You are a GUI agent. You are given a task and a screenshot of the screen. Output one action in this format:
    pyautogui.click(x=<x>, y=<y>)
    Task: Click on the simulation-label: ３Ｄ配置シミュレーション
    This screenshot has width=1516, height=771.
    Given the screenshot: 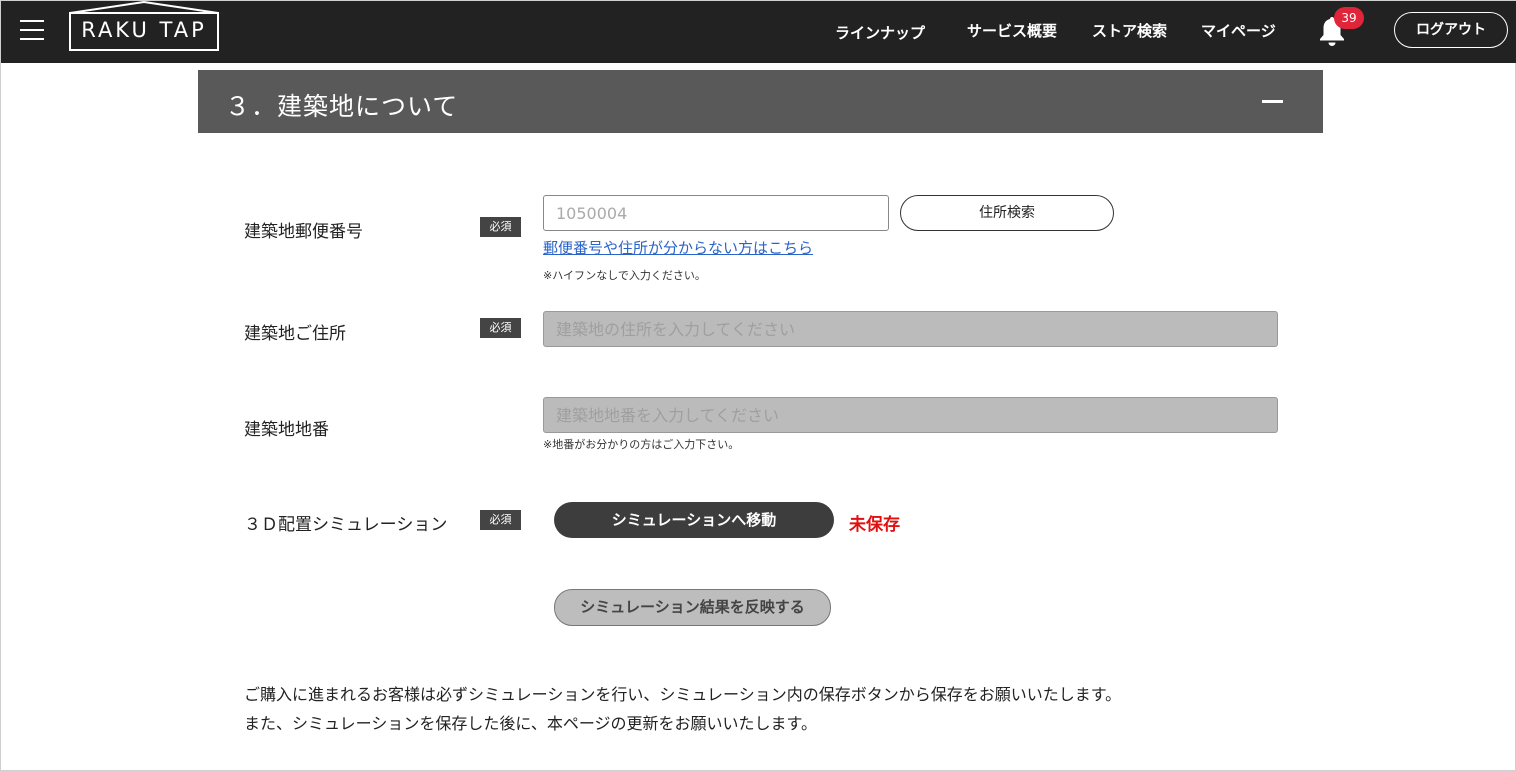 What is the action you would take?
    pyautogui.click(x=346, y=525)
    